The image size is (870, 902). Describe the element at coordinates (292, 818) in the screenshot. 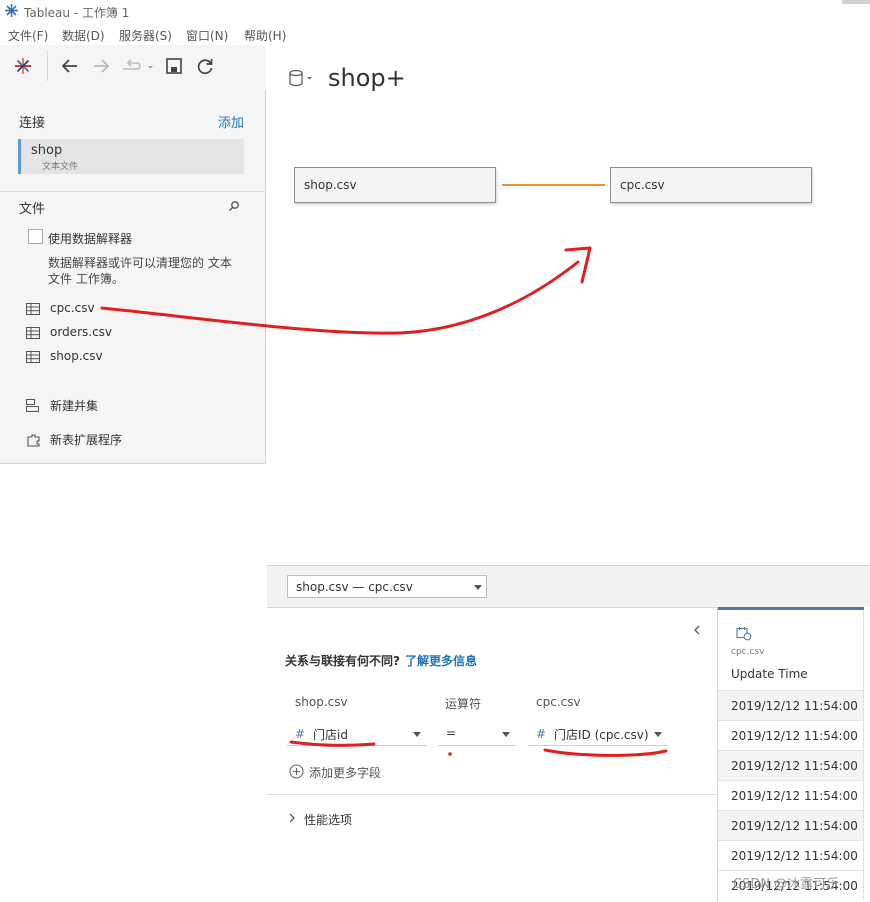

I see `chevron-right-icon` at that location.